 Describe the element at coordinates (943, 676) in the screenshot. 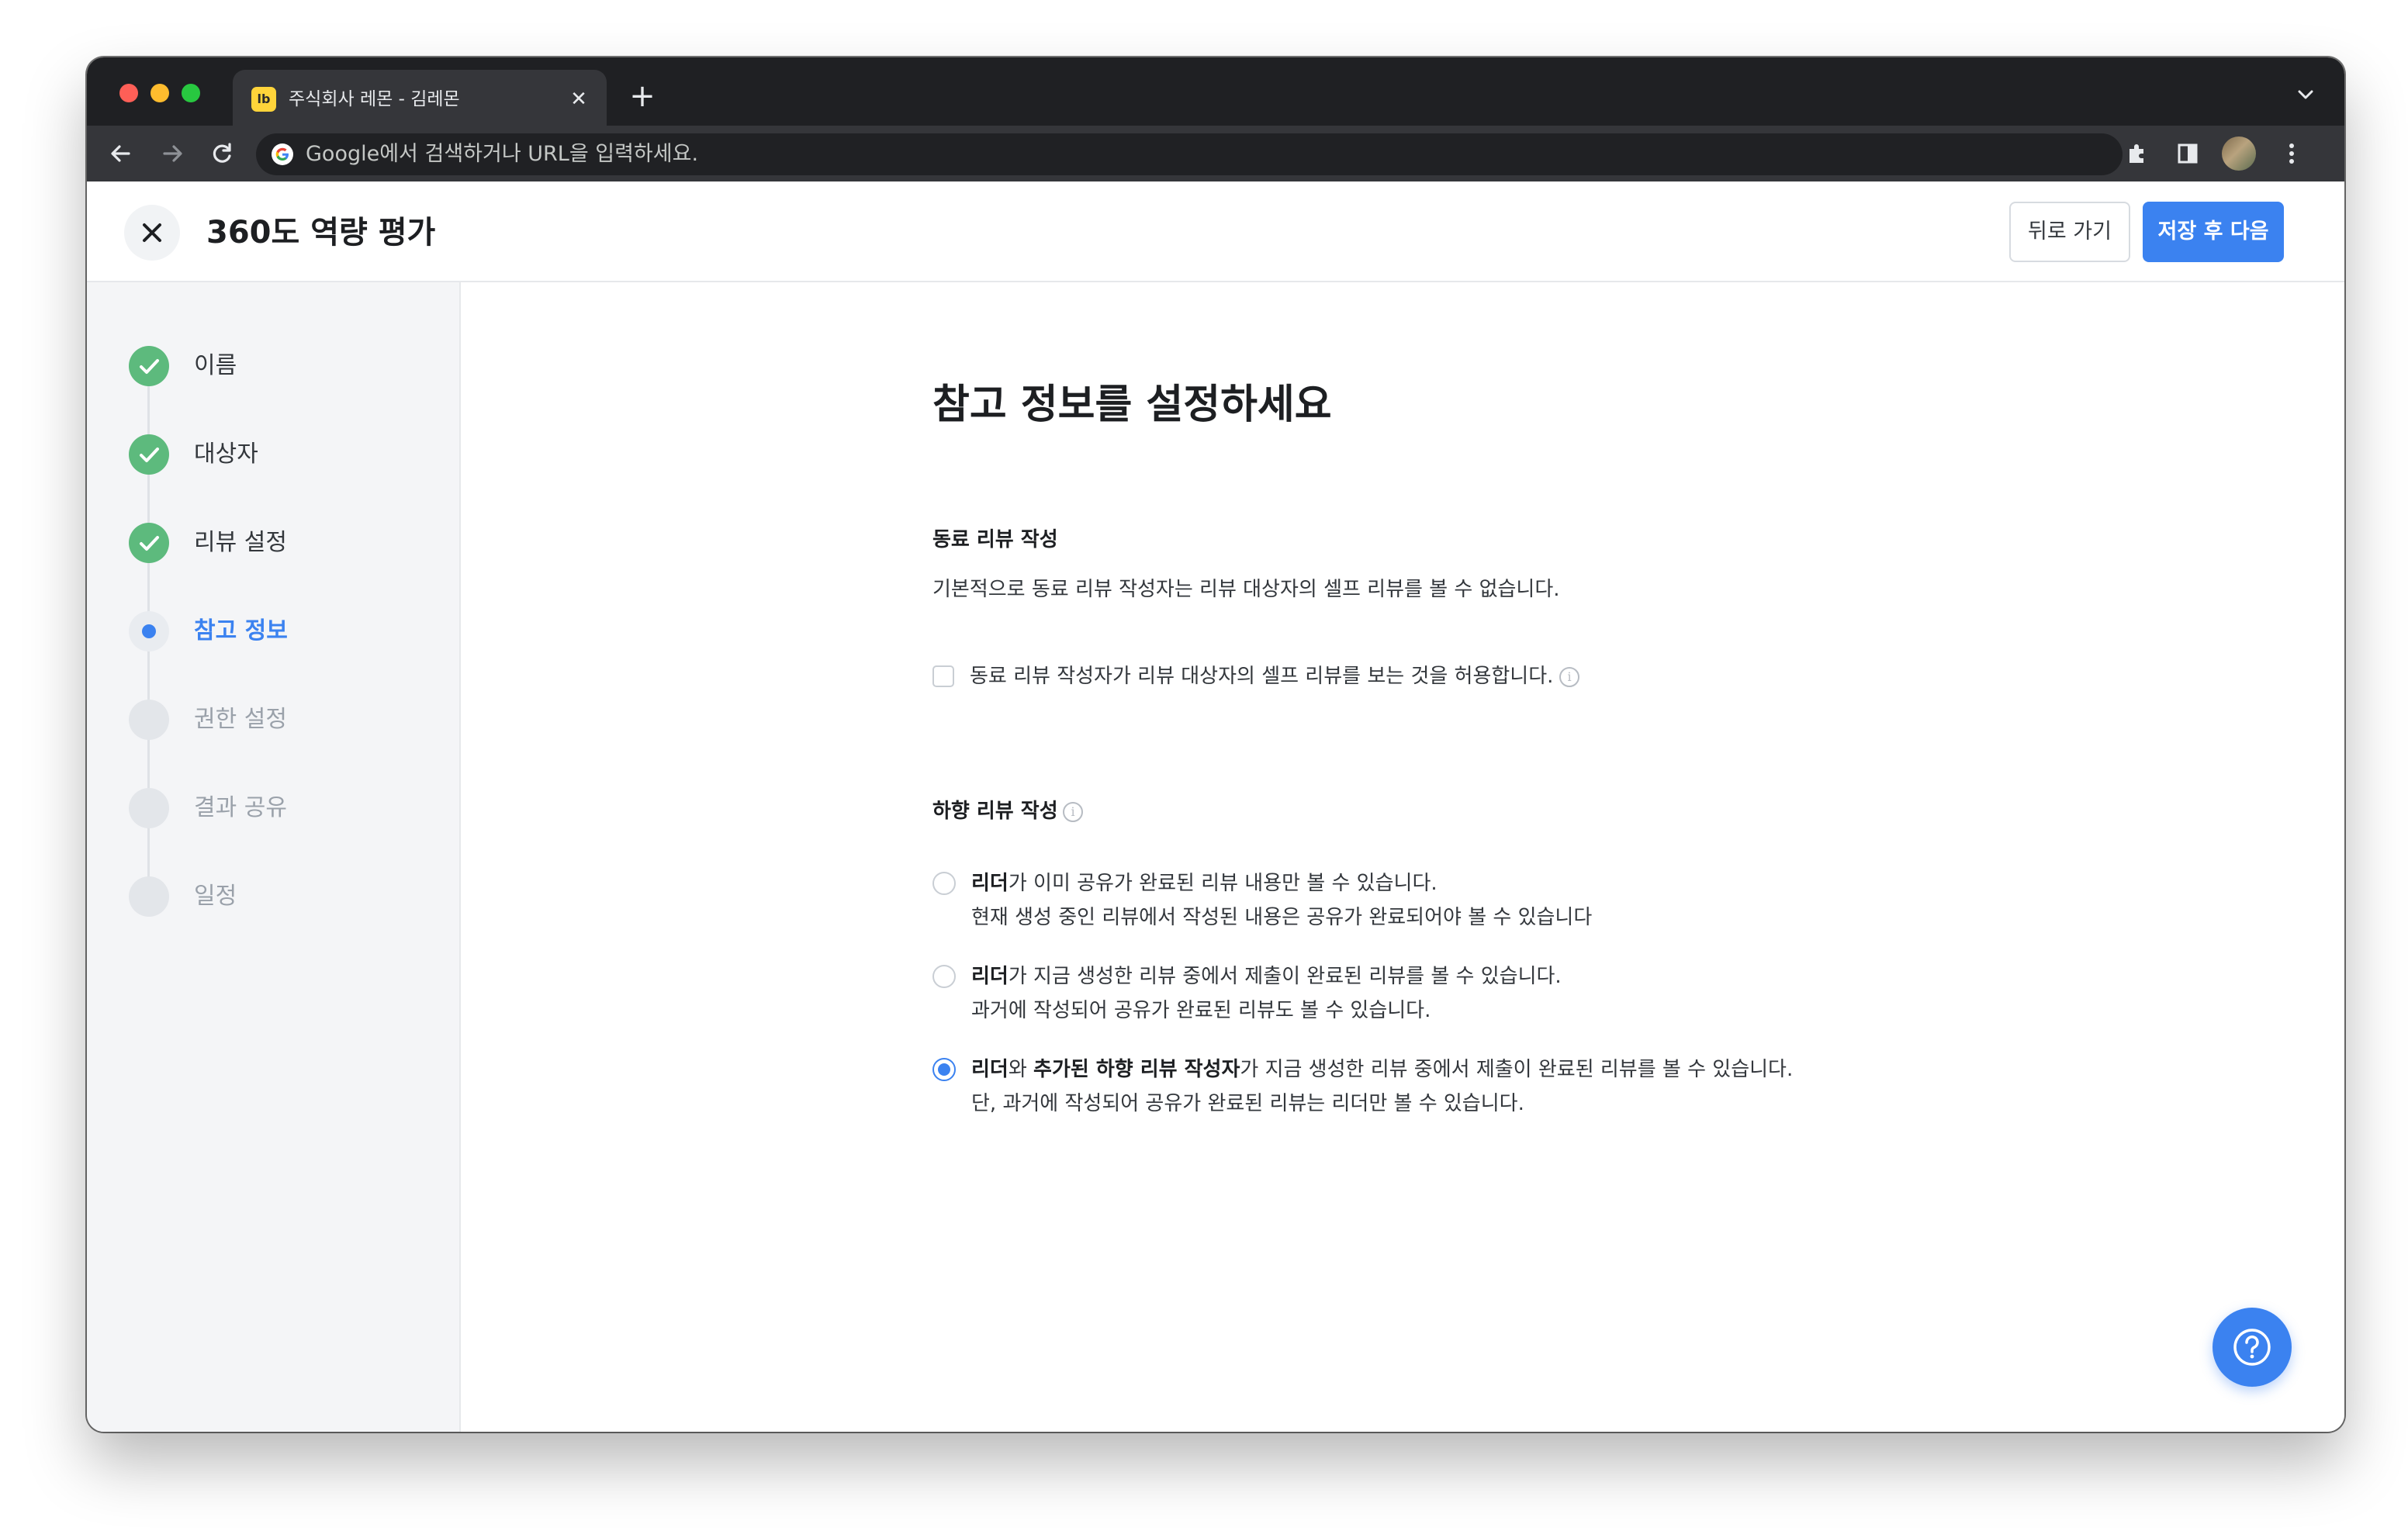

I see `allow-self-review-checkbox` at that location.